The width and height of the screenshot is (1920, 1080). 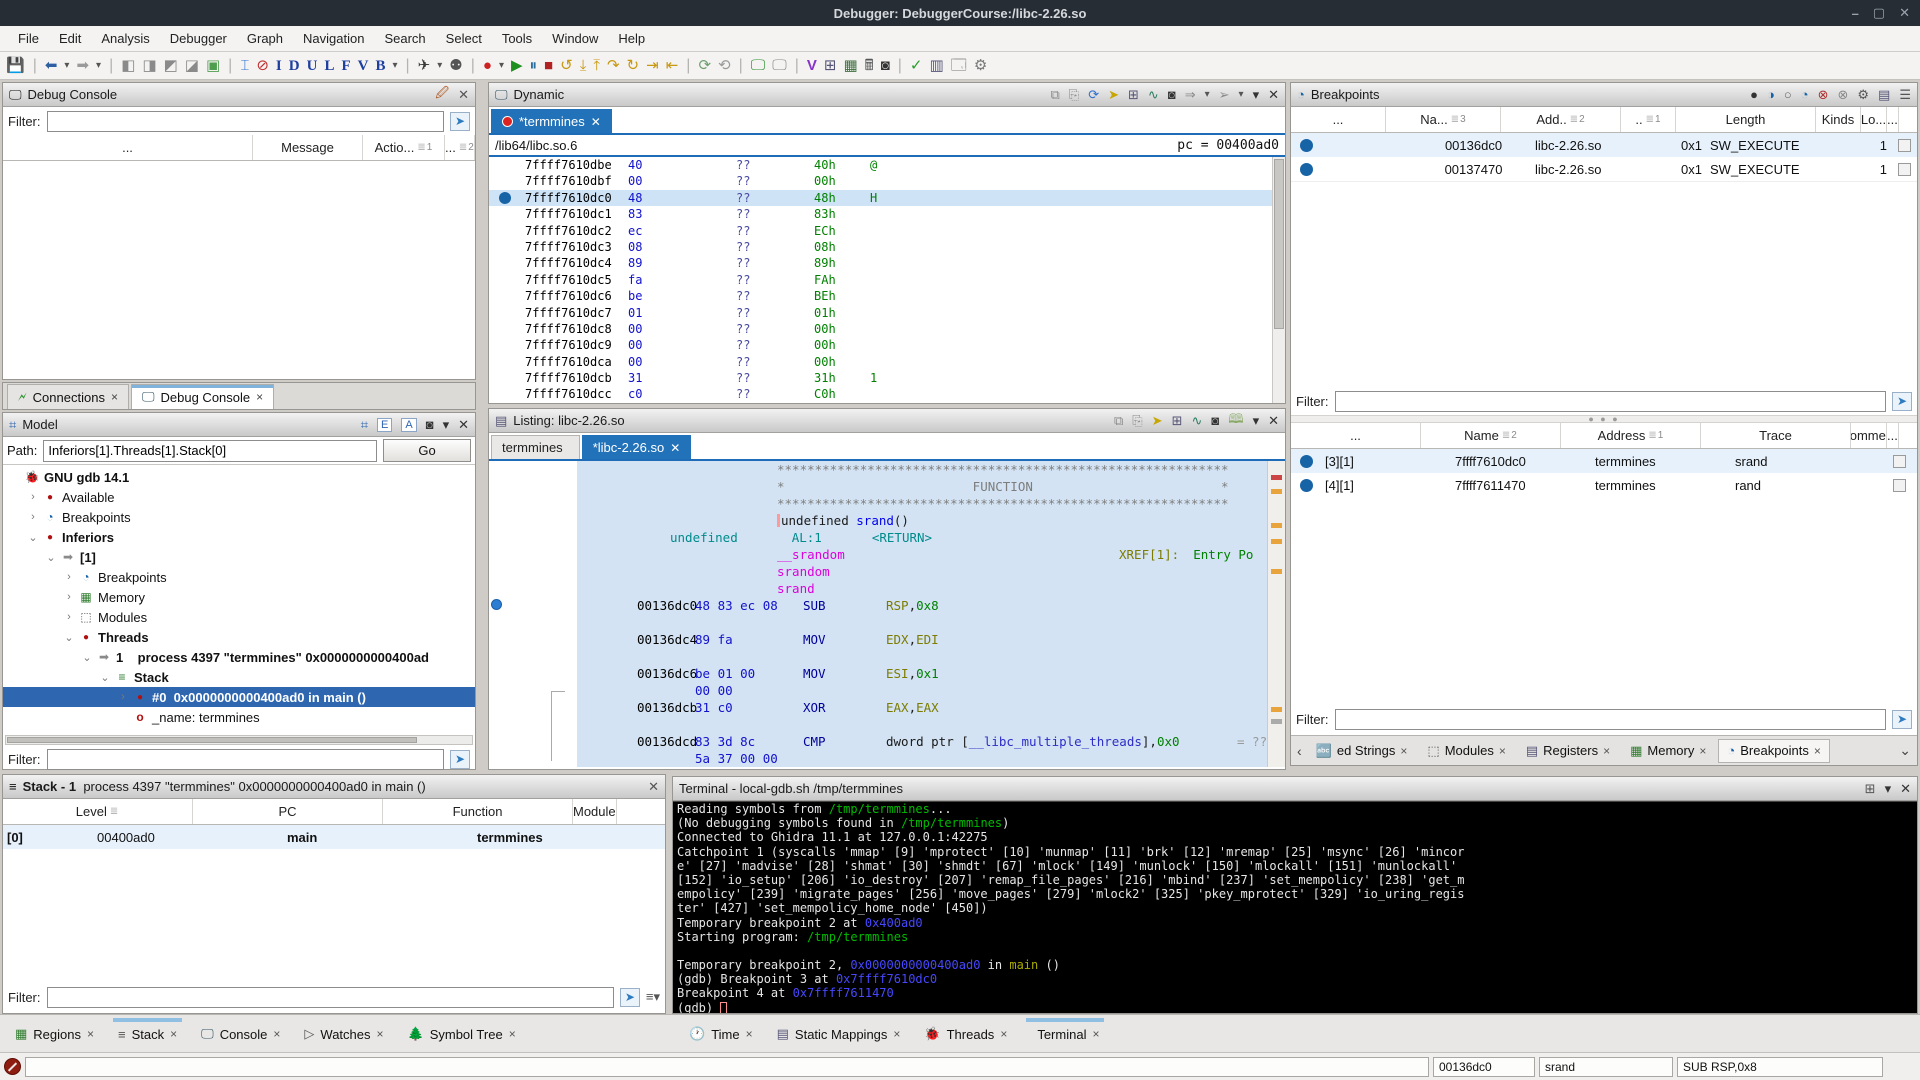 I want to click on letter-l-icon: L, so click(x=329, y=66).